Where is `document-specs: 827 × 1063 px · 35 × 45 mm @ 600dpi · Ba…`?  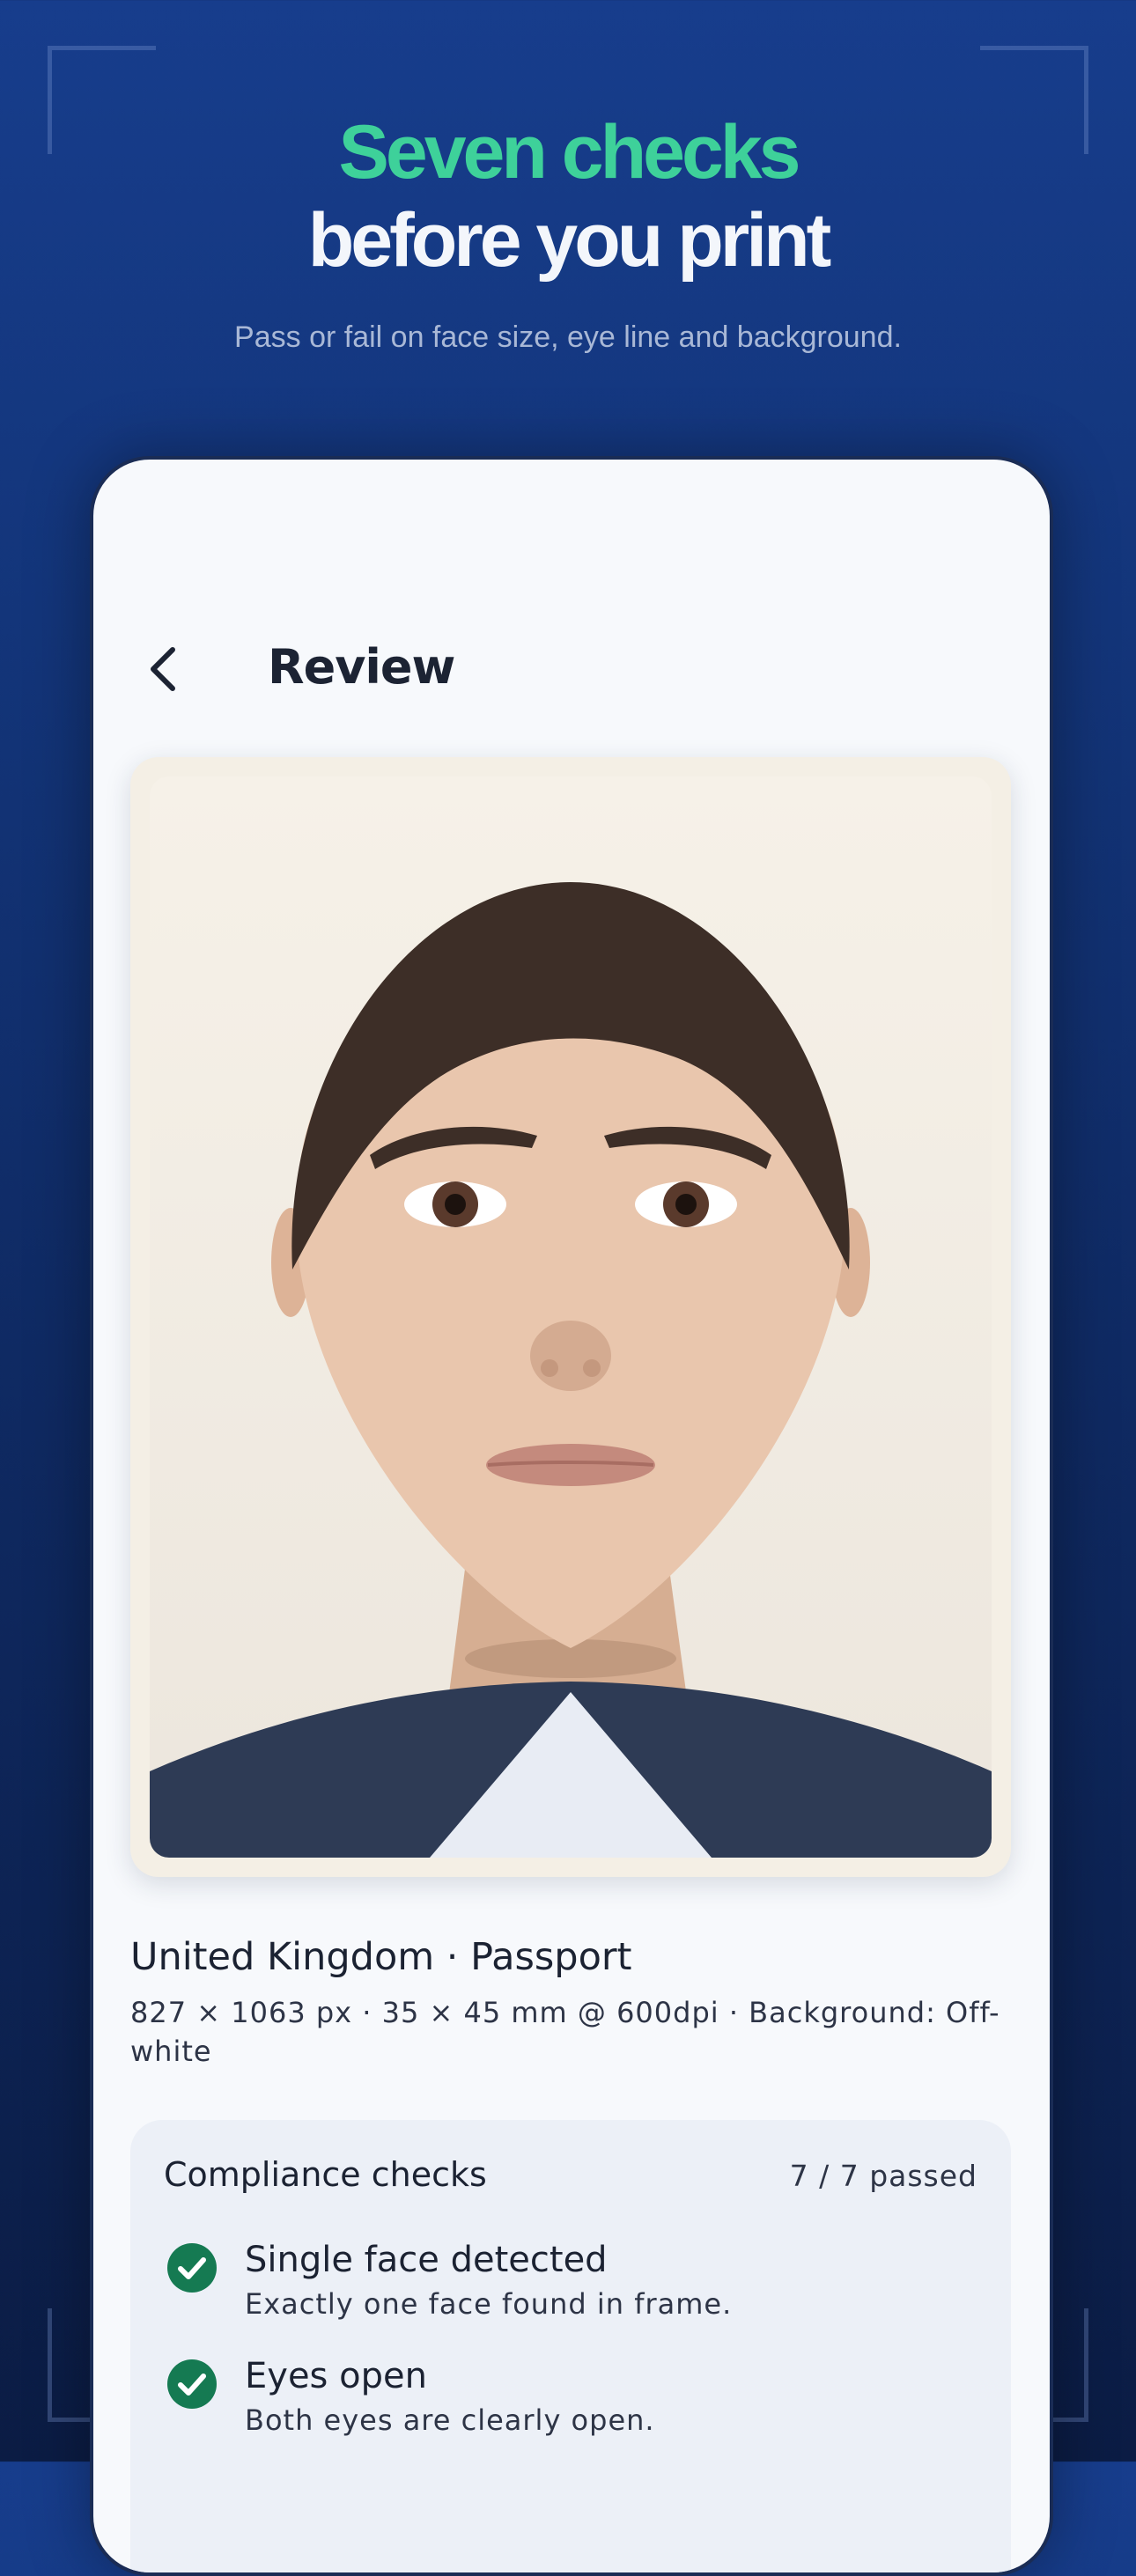 document-specs: 827 × 1063 px · 35 × 45 mm @ 600dpi · Ba… is located at coordinates (565, 2032).